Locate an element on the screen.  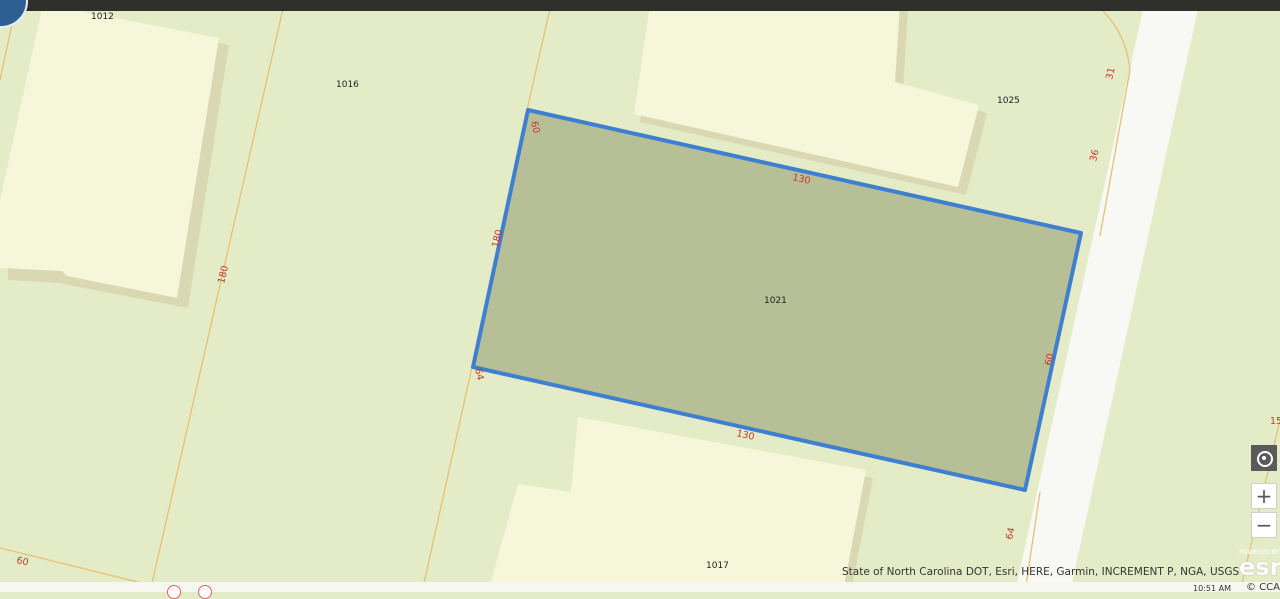
lot-label-1021: 1021 is located at coordinates (775, 301).